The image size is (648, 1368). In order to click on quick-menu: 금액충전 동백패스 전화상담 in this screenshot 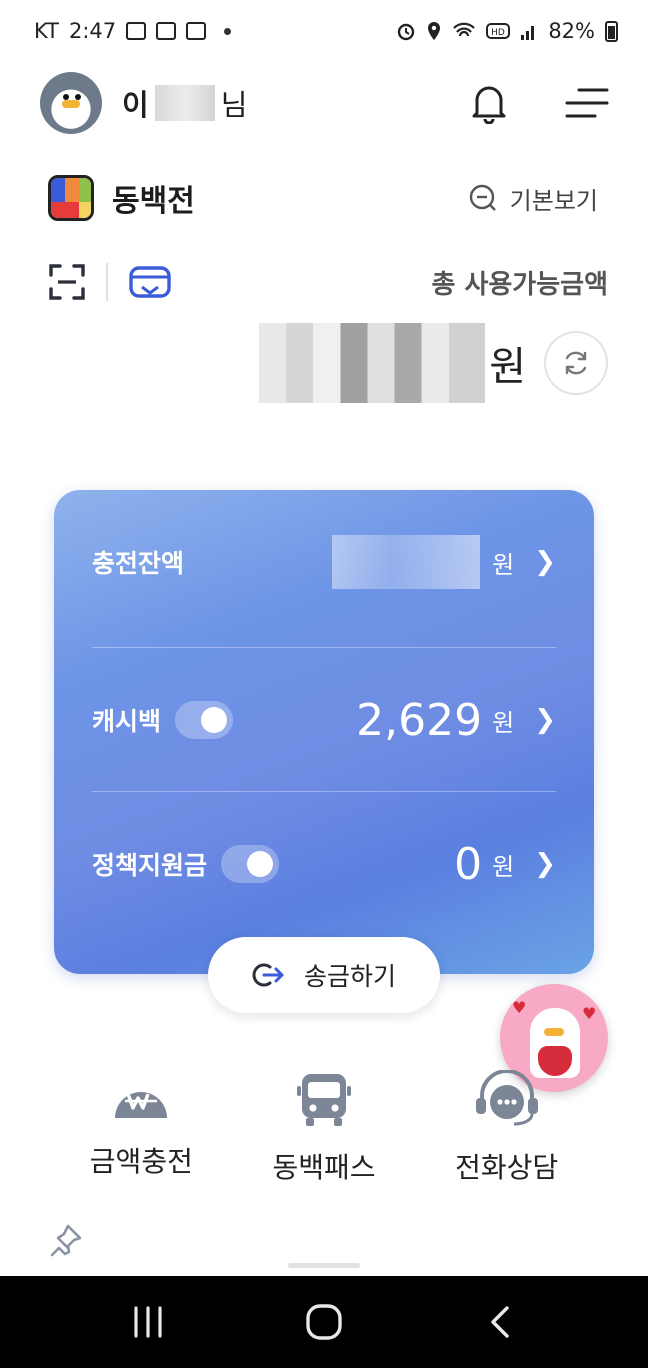, I will do `click(324, 1130)`.